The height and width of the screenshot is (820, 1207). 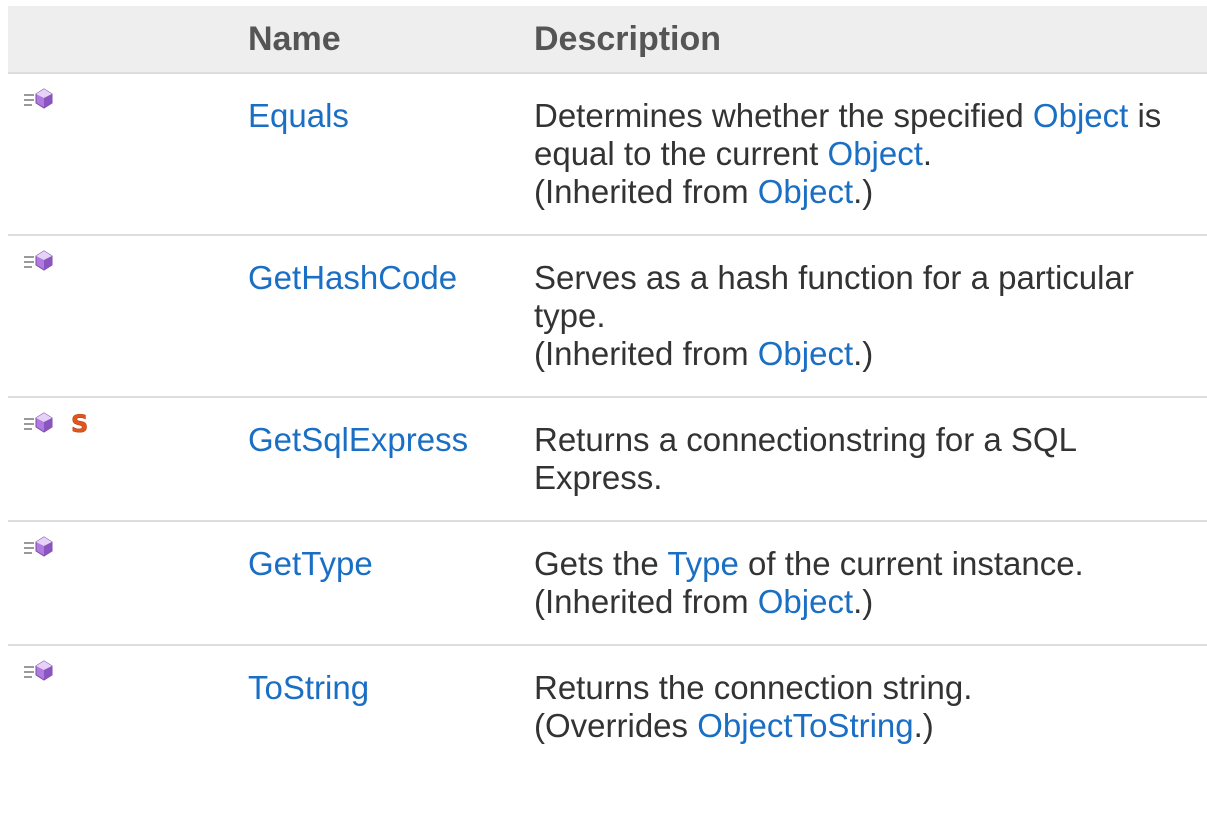 What do you see at coordinates (923, 725) in the screenshot?
I see `overrides-note: .)` at bounding box center [923, 725].